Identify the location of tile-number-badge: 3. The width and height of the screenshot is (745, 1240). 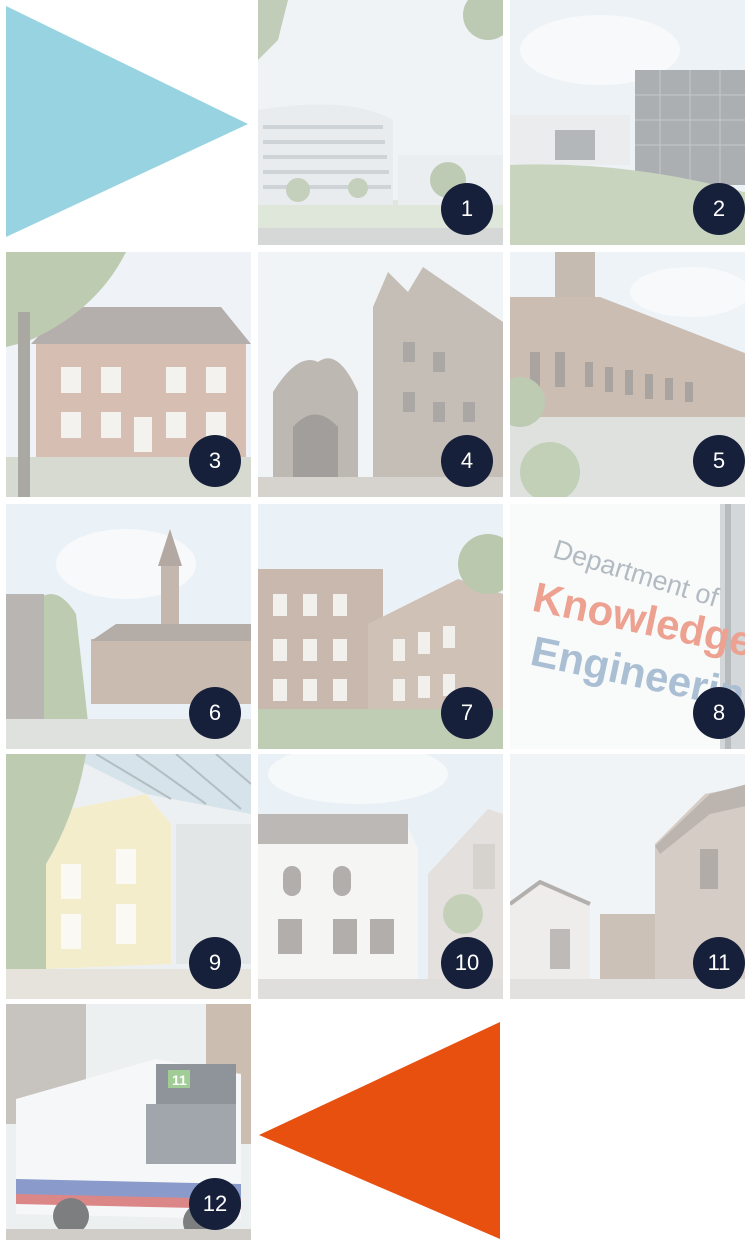
(215, 461).